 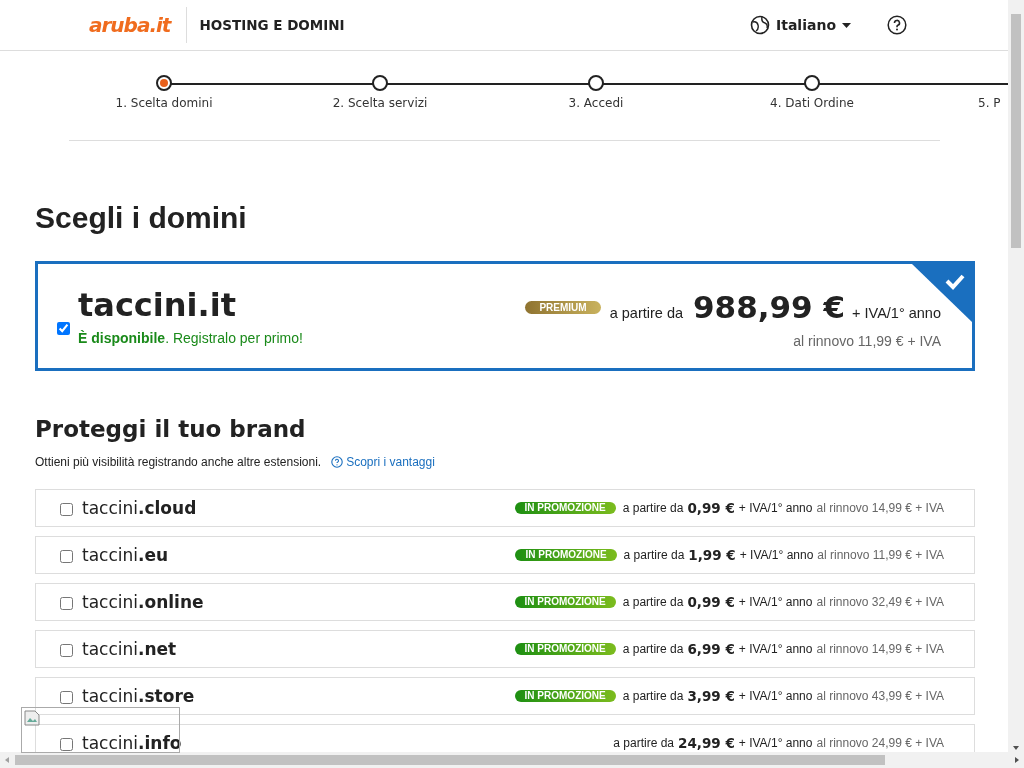 I want to click on domain-name: taccini.cloud, so click(x=139, y=508).